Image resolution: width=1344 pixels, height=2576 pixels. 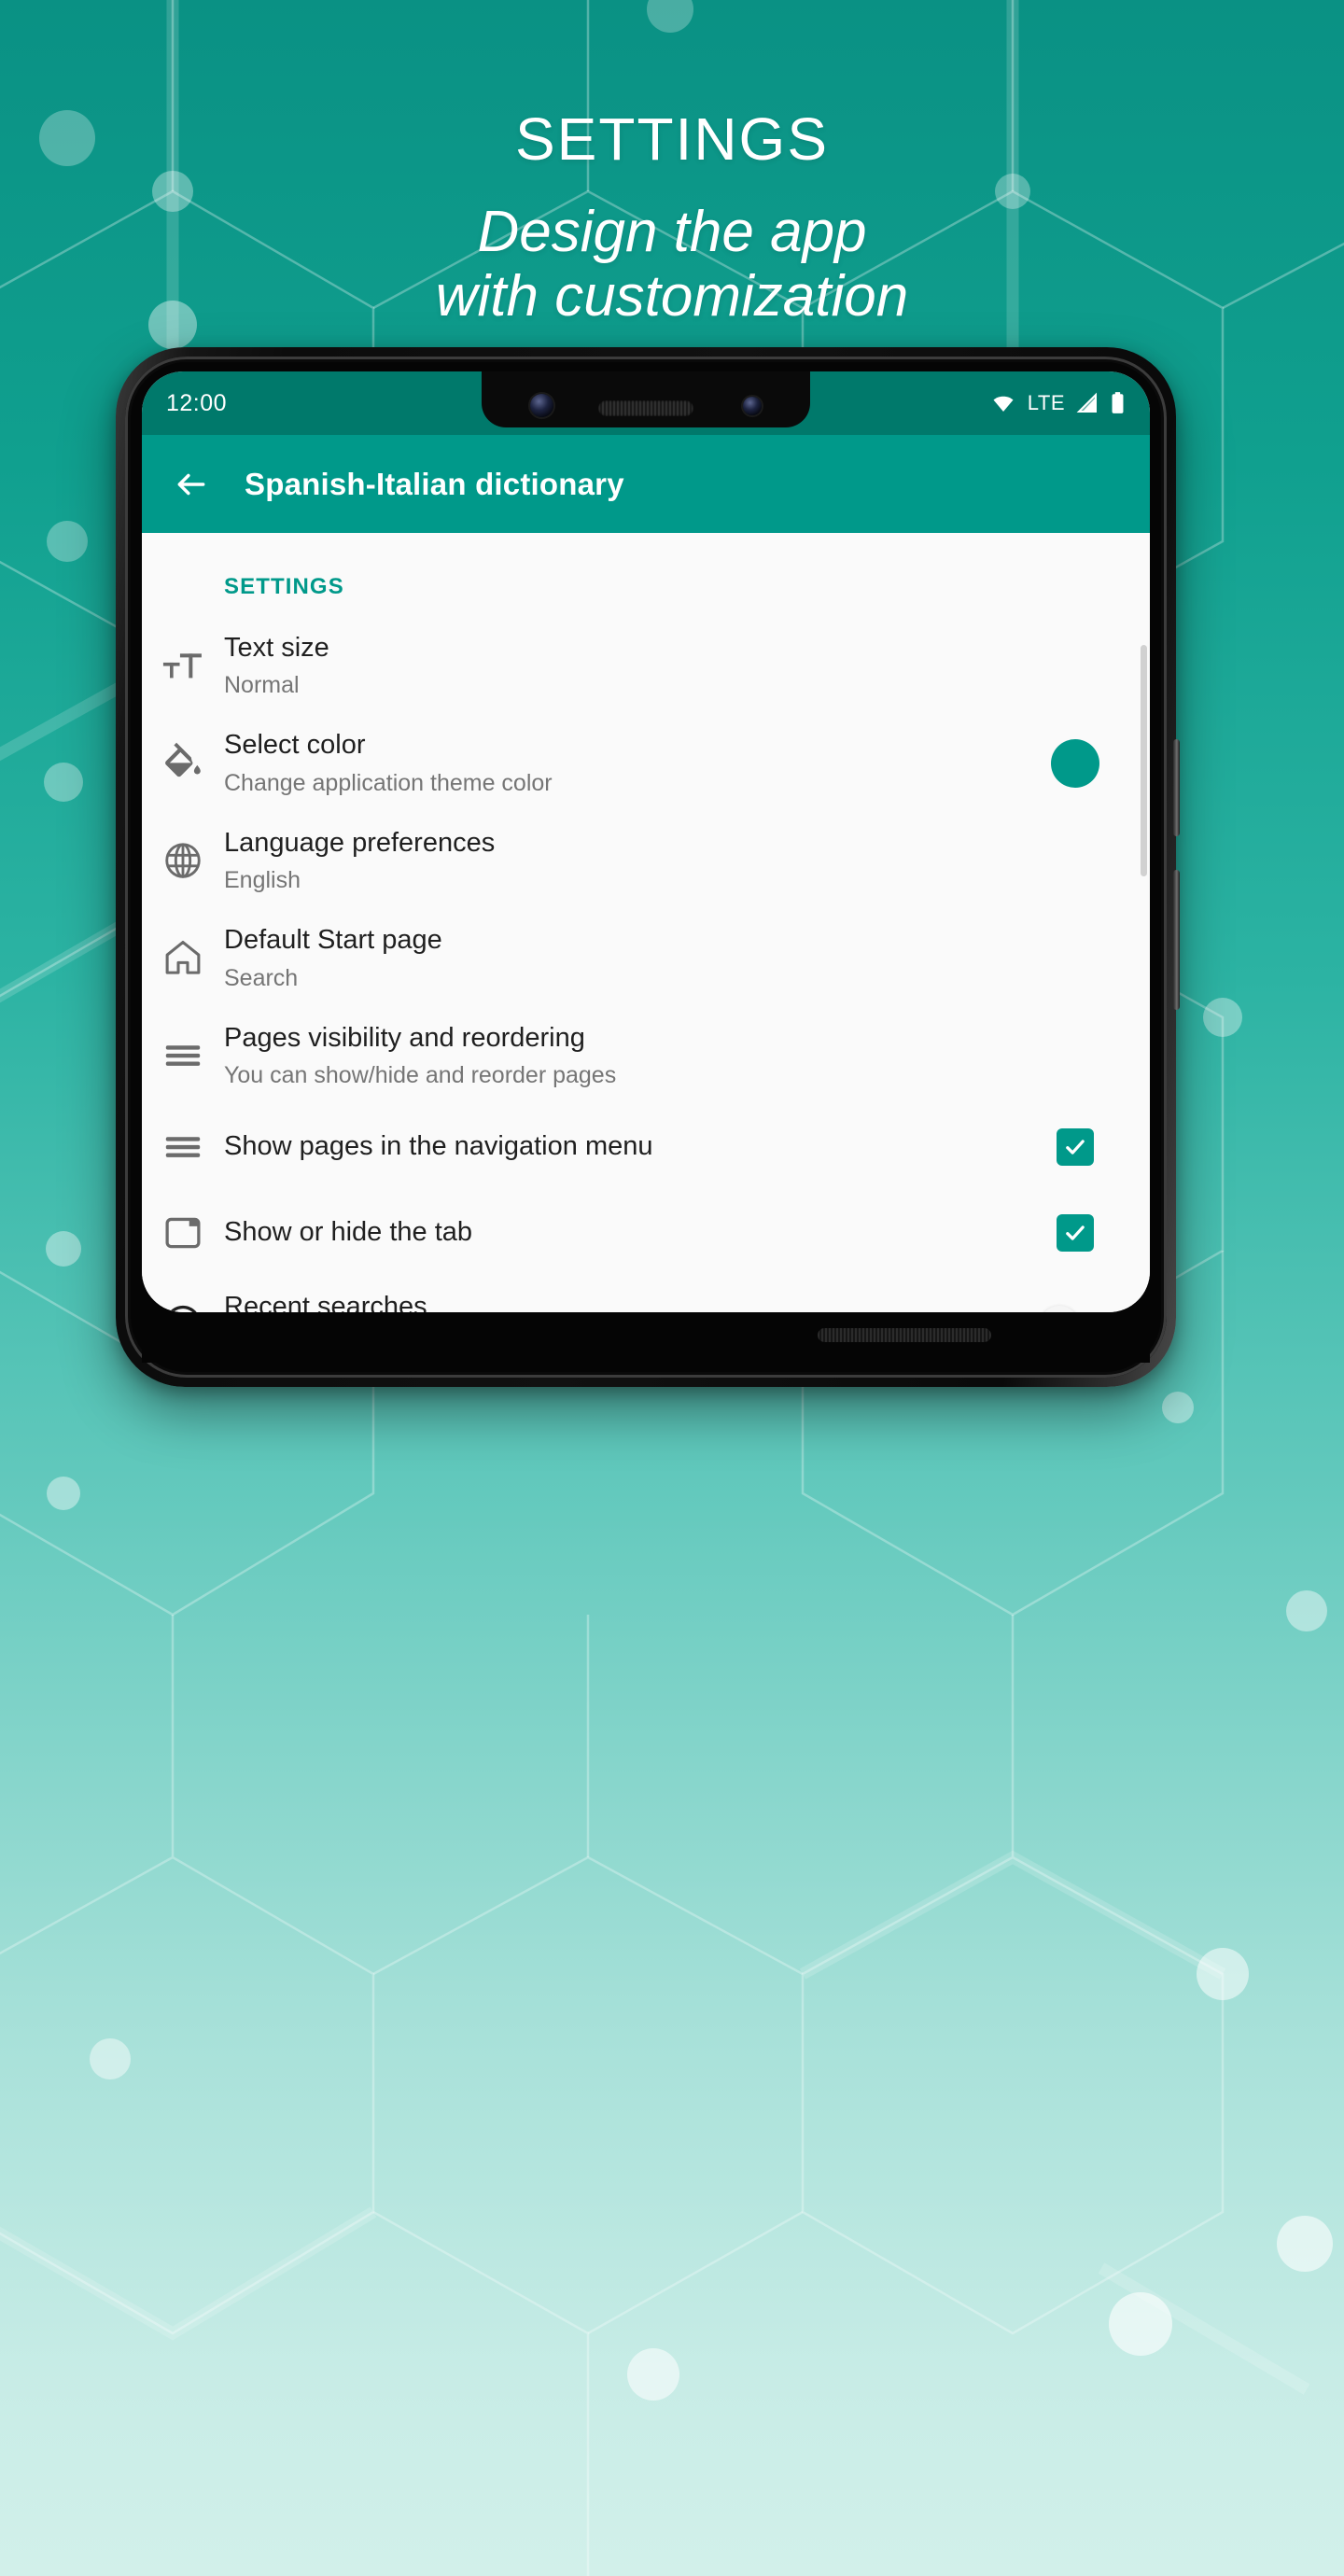 I want to click on battery-icon, so click(x=1118, y=402).